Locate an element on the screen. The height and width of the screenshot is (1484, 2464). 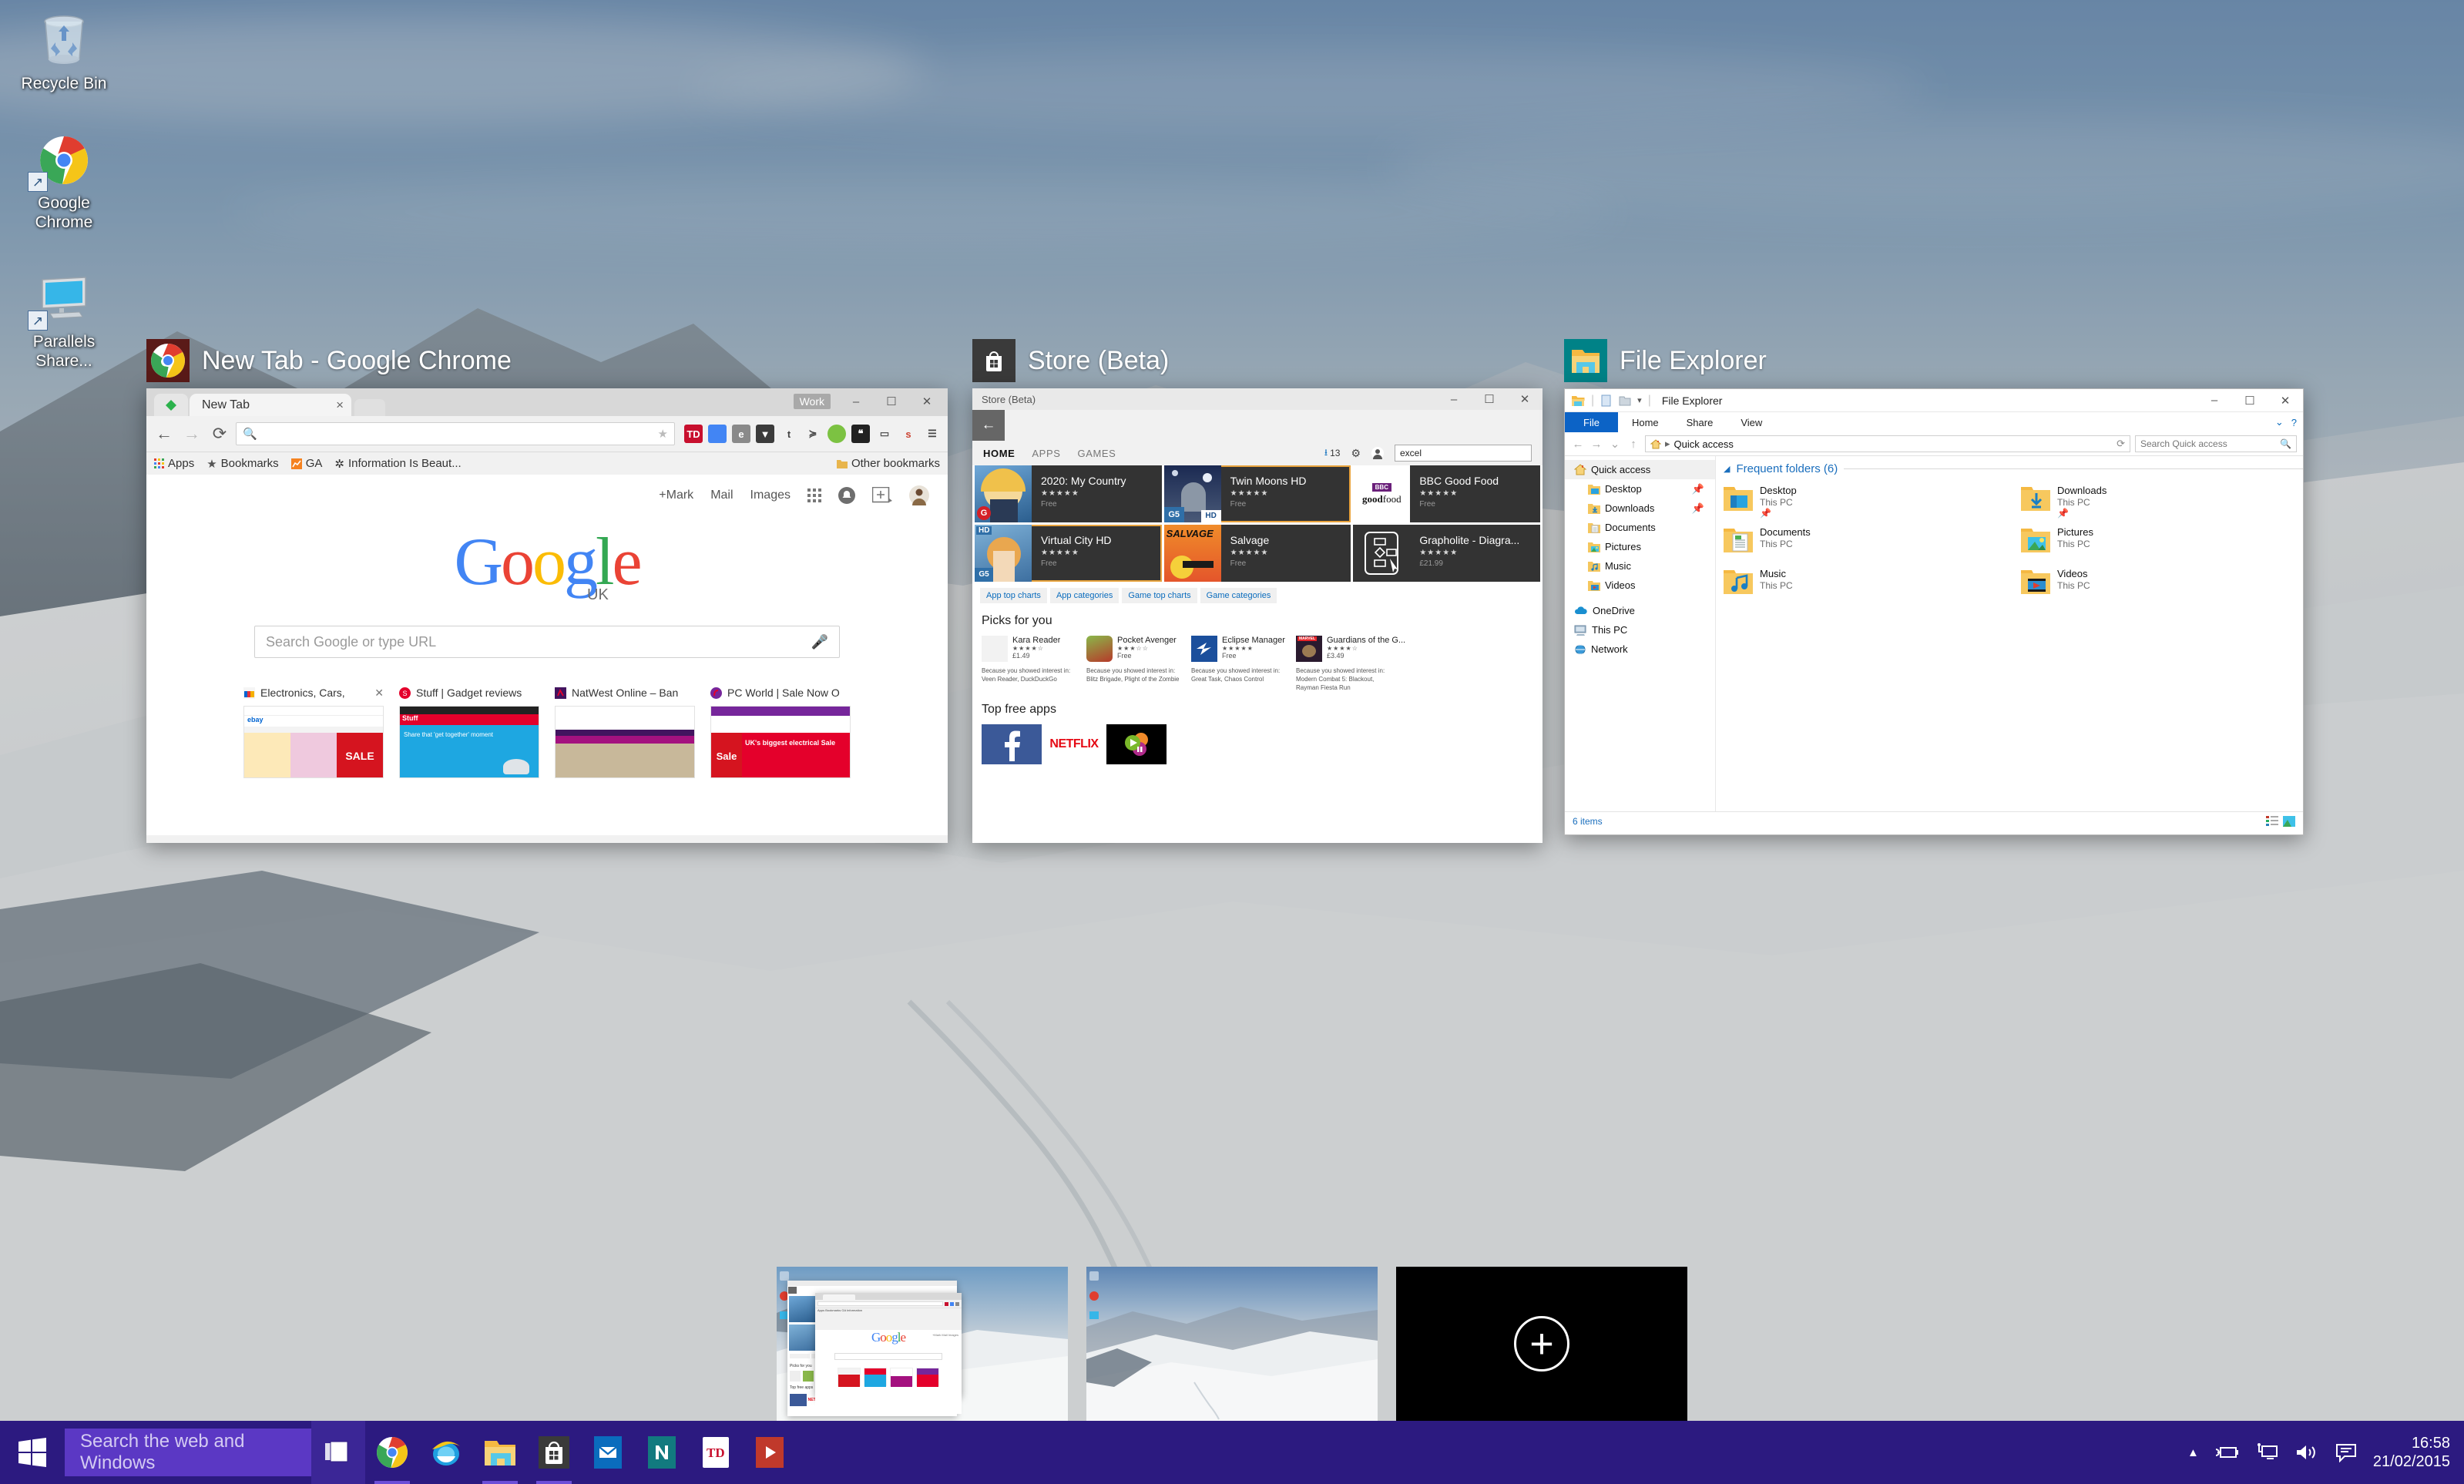
google-nav-images: Images is located at coordinates (771, 495).